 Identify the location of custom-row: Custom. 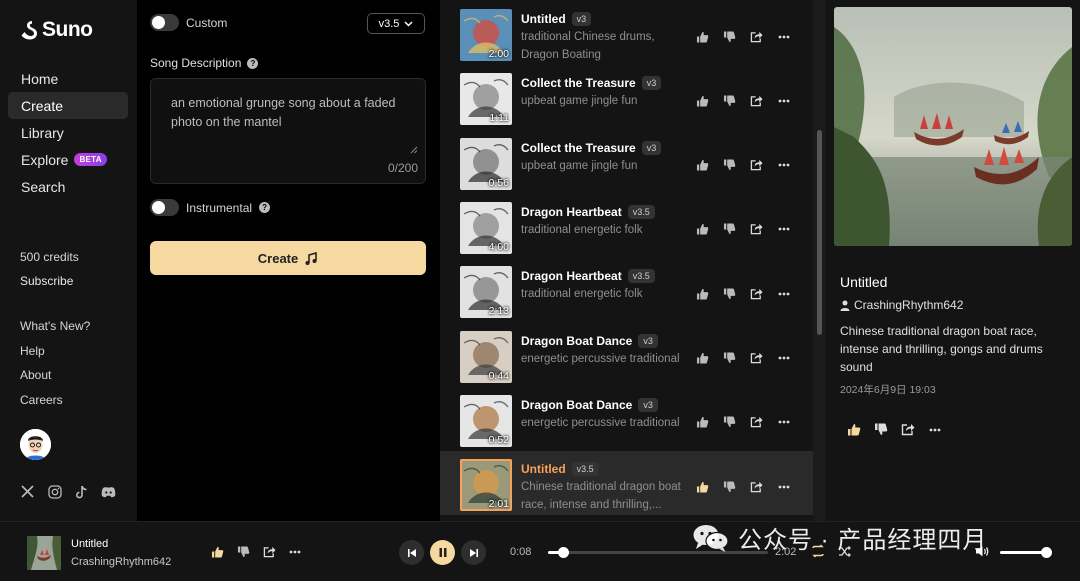
(188, 22).